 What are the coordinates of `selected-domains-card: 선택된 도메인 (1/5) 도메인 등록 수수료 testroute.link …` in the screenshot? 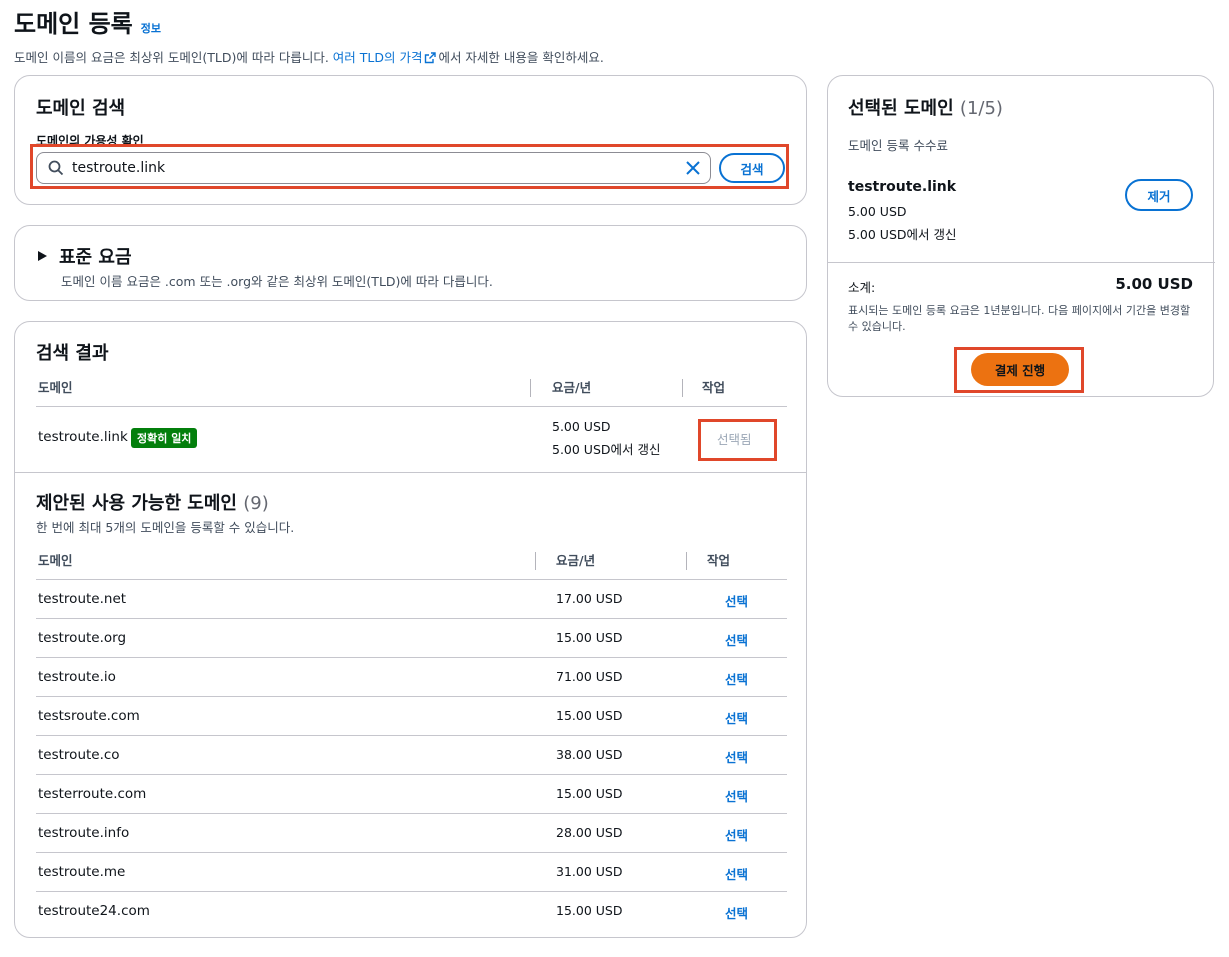 It's located at (1021, 236).